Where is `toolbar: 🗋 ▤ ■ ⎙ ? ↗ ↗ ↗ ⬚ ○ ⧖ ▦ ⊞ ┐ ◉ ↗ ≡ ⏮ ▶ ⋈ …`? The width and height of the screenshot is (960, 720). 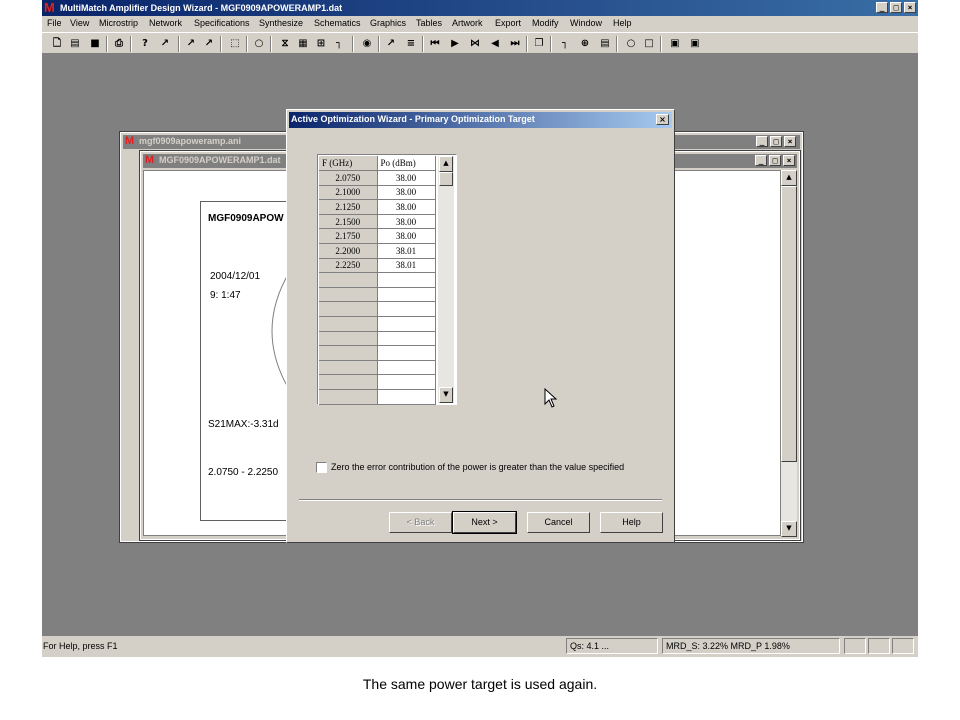
toolbar: 🗋 ▤ ■ ⎙ ? ↗ ↗ ↗ ⬚ ○ ⧖ ▦ ⊞ ┐ ◉ ↗ ≡ ⏮ ▶ ⋈ … is located at coordinates (480, 43).